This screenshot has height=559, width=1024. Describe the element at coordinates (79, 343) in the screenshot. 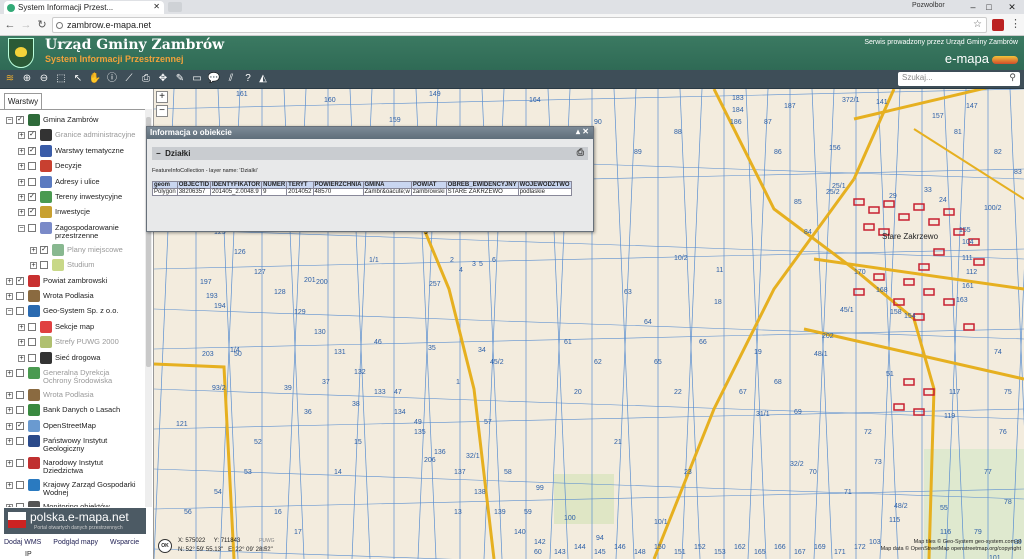

I see `layer-item: + Strefy PUWG 2000` at that location.